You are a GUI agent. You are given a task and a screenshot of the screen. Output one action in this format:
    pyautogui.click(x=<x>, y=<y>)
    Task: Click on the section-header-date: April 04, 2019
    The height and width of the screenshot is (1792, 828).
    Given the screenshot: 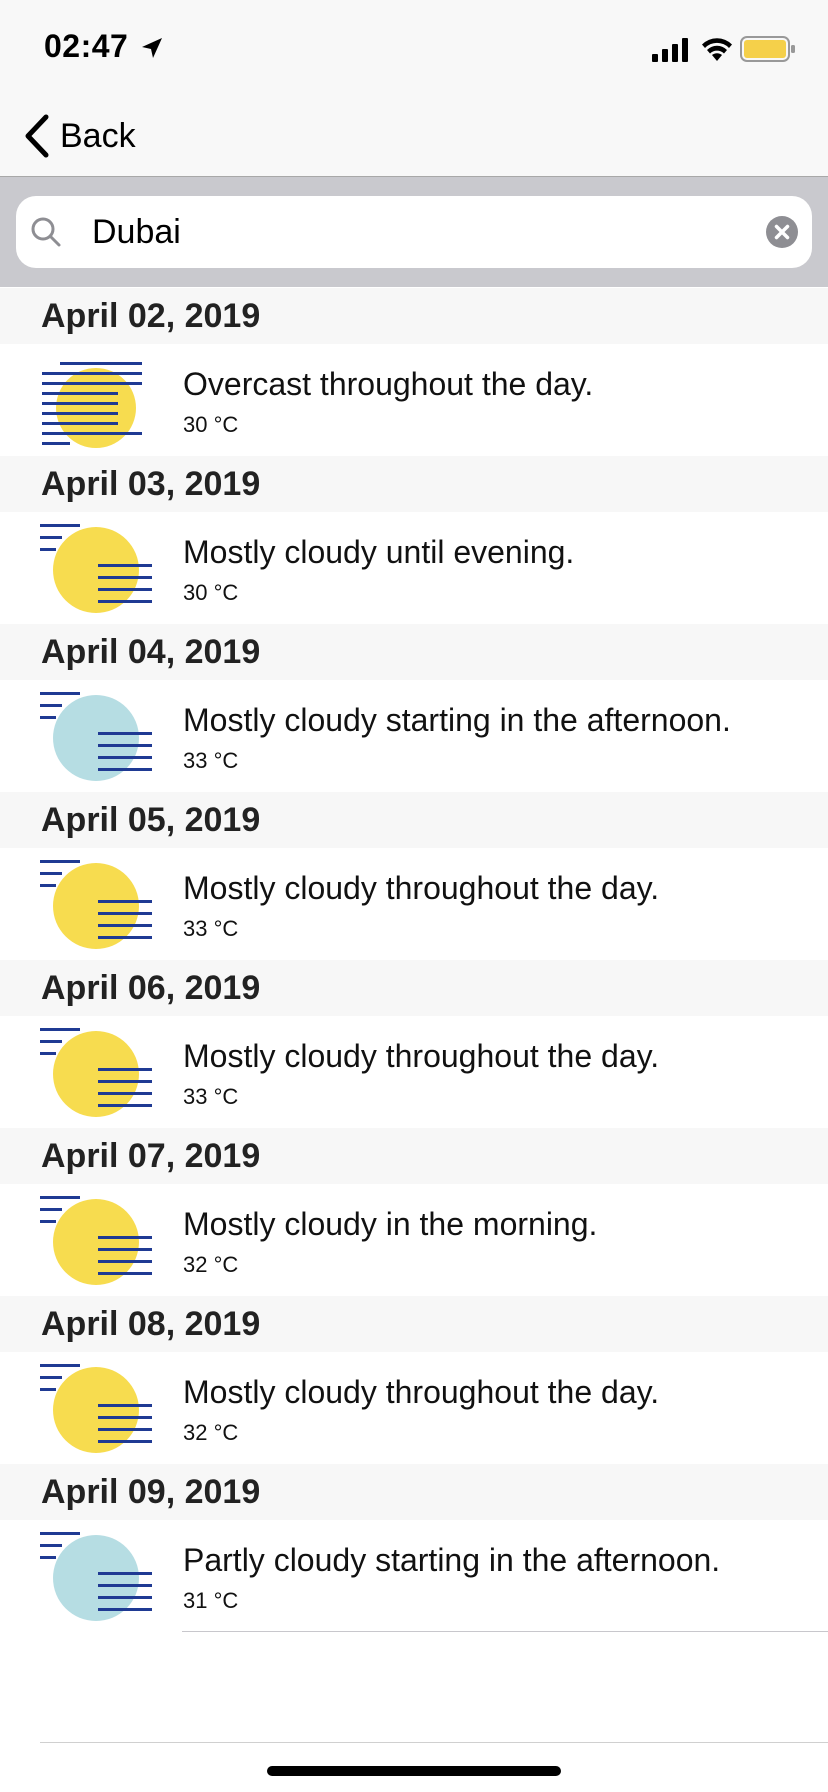 What is the action you would take?
    pyautogui.click(x=414, y=652)
    